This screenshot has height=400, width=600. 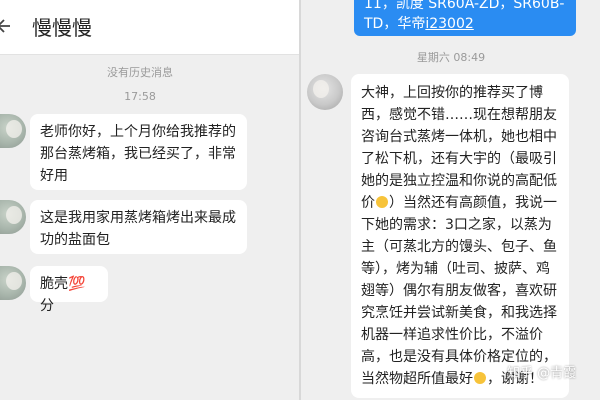 What do you see at coordinates (464, 6) in the screenshot?
I see `sent-message-line-1: 11，凯度 SR60A-ZD，SR60B-` at bounding box center [464, 6].